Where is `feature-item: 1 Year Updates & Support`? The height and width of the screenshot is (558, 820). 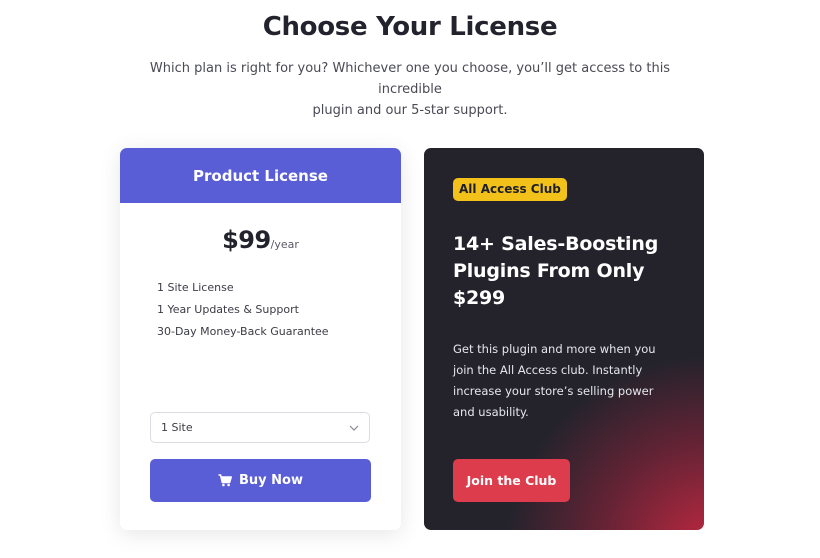 feature-item: 1 Year Updates & Support is located at coordinates (228, 309).